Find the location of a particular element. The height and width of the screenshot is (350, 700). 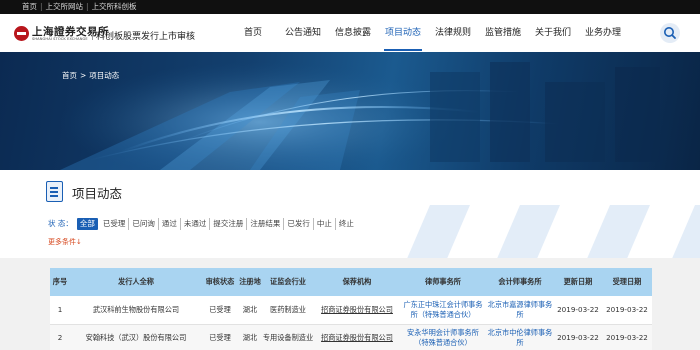

sse-logo-icon is located at coordinates (21, 33).